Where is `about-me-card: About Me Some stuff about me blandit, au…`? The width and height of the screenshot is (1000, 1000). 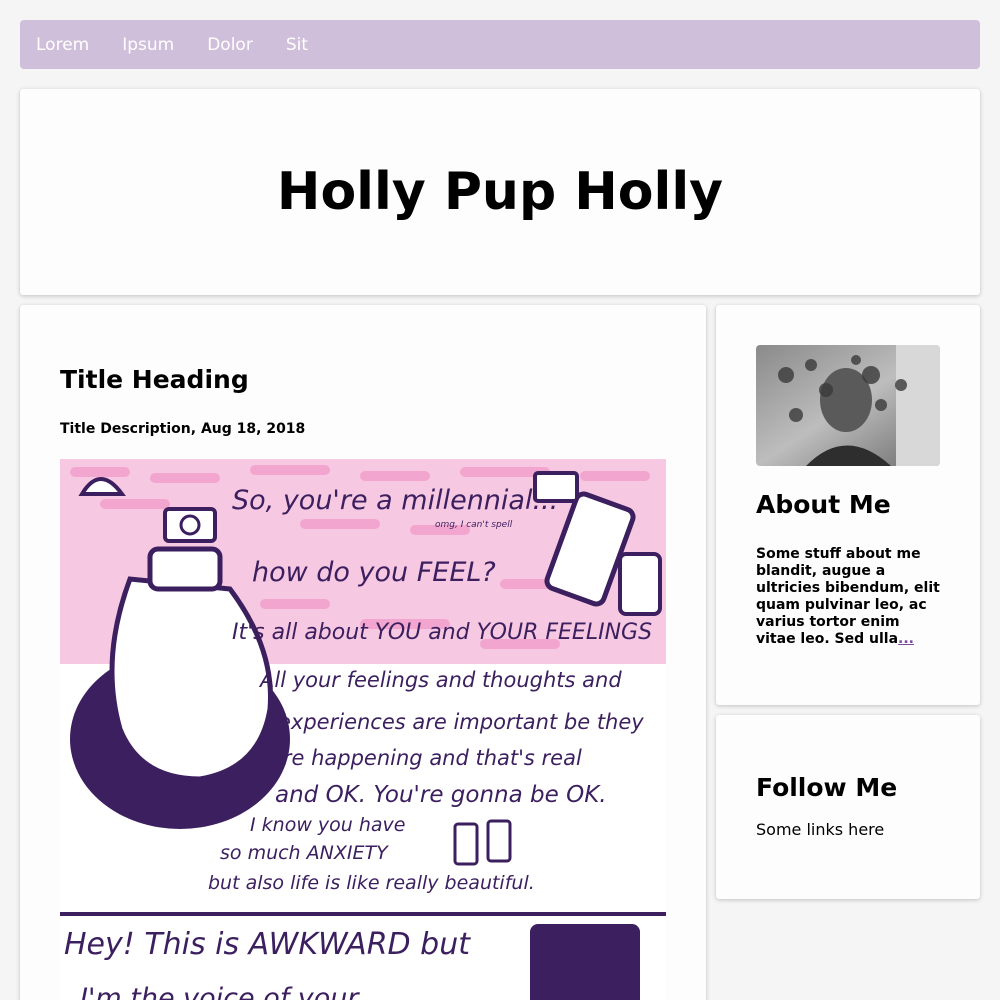
about-me-card: About Me Some stuff about me blandit, au… is located at coordinates (848, 505).